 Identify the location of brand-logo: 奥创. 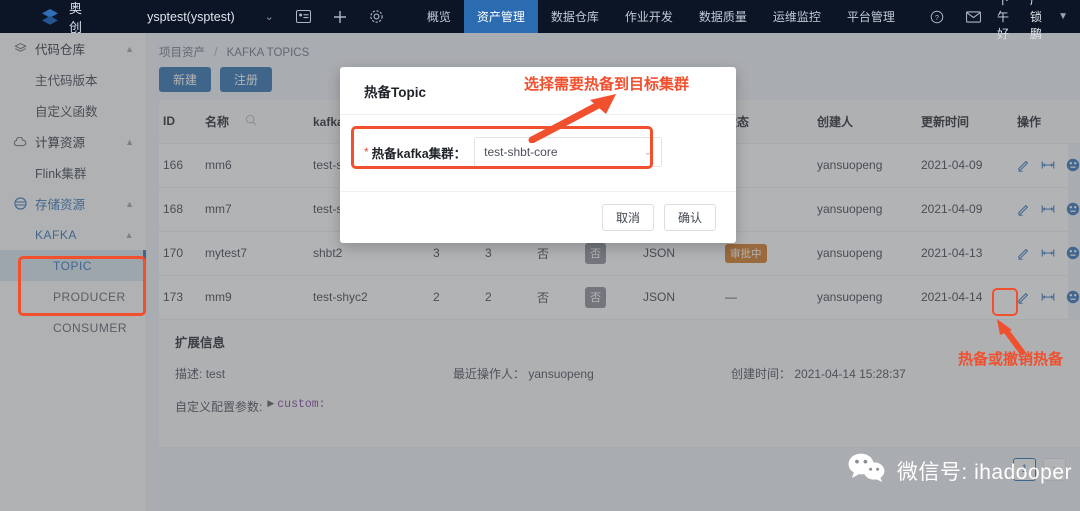
(64, 18).